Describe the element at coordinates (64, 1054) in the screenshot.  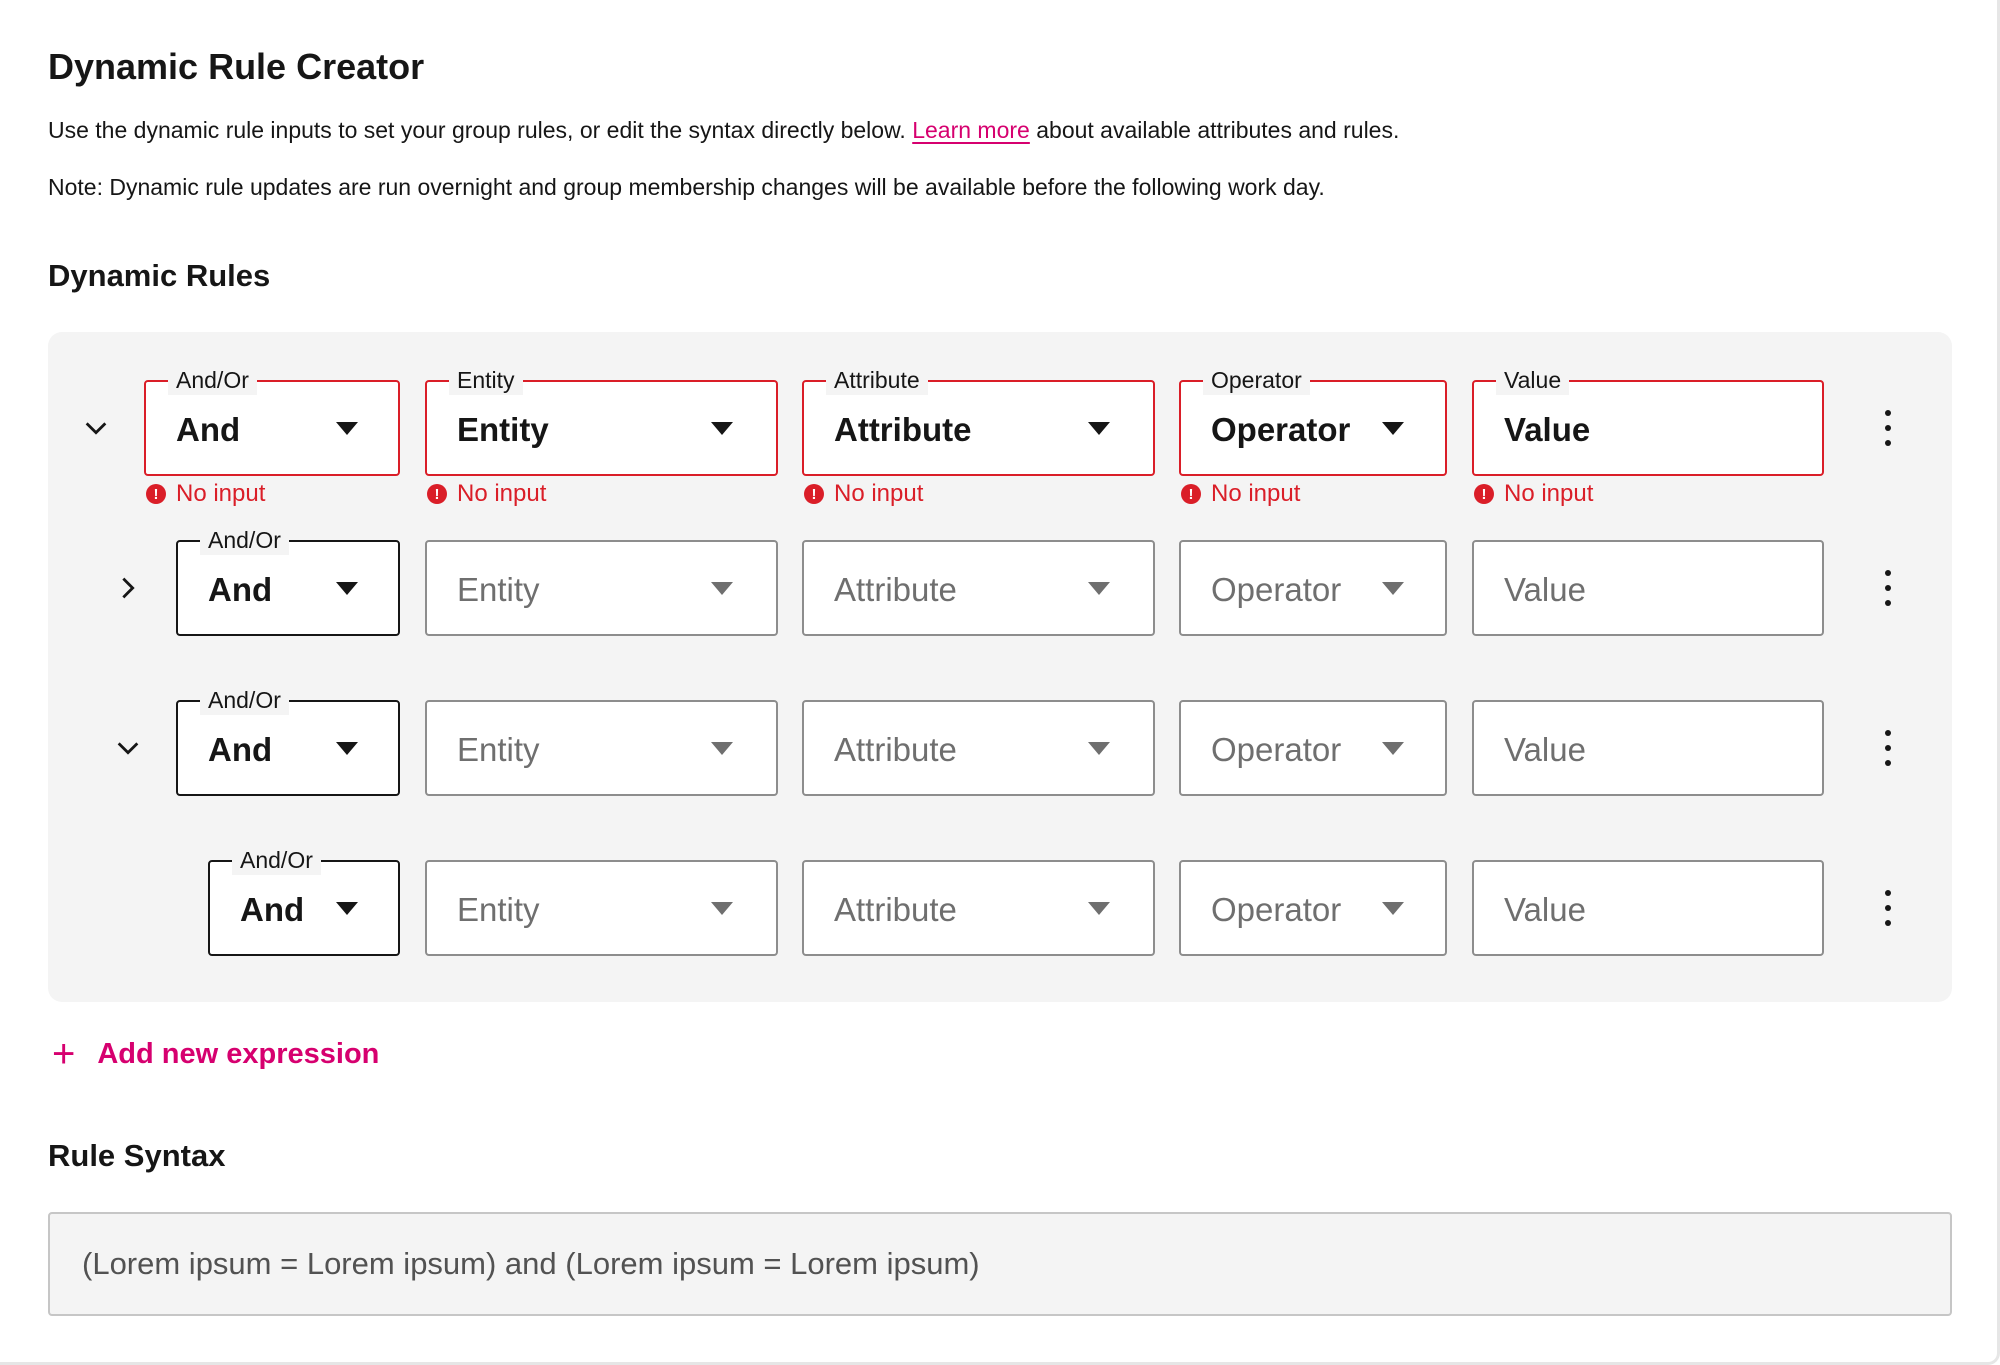
I see `plus-icon: +` at that location.